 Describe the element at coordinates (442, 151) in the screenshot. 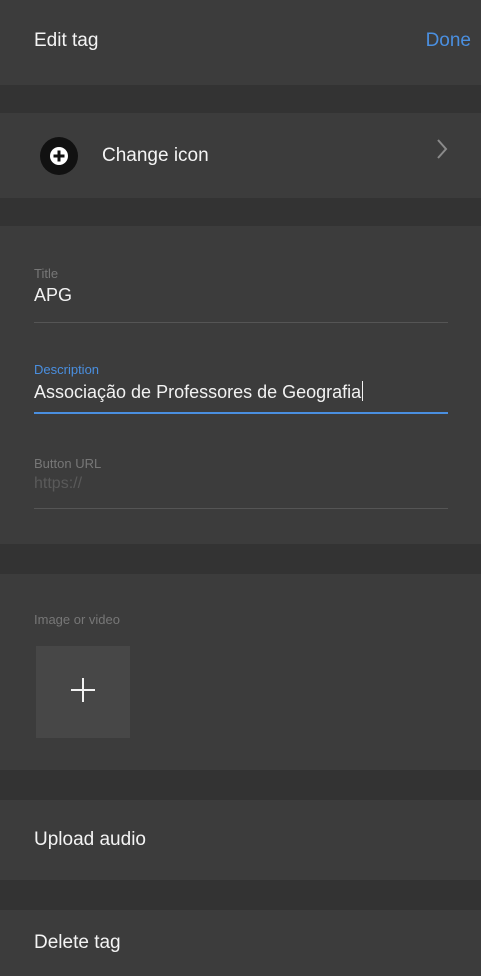

I see `chevron-right-icon` at that location.